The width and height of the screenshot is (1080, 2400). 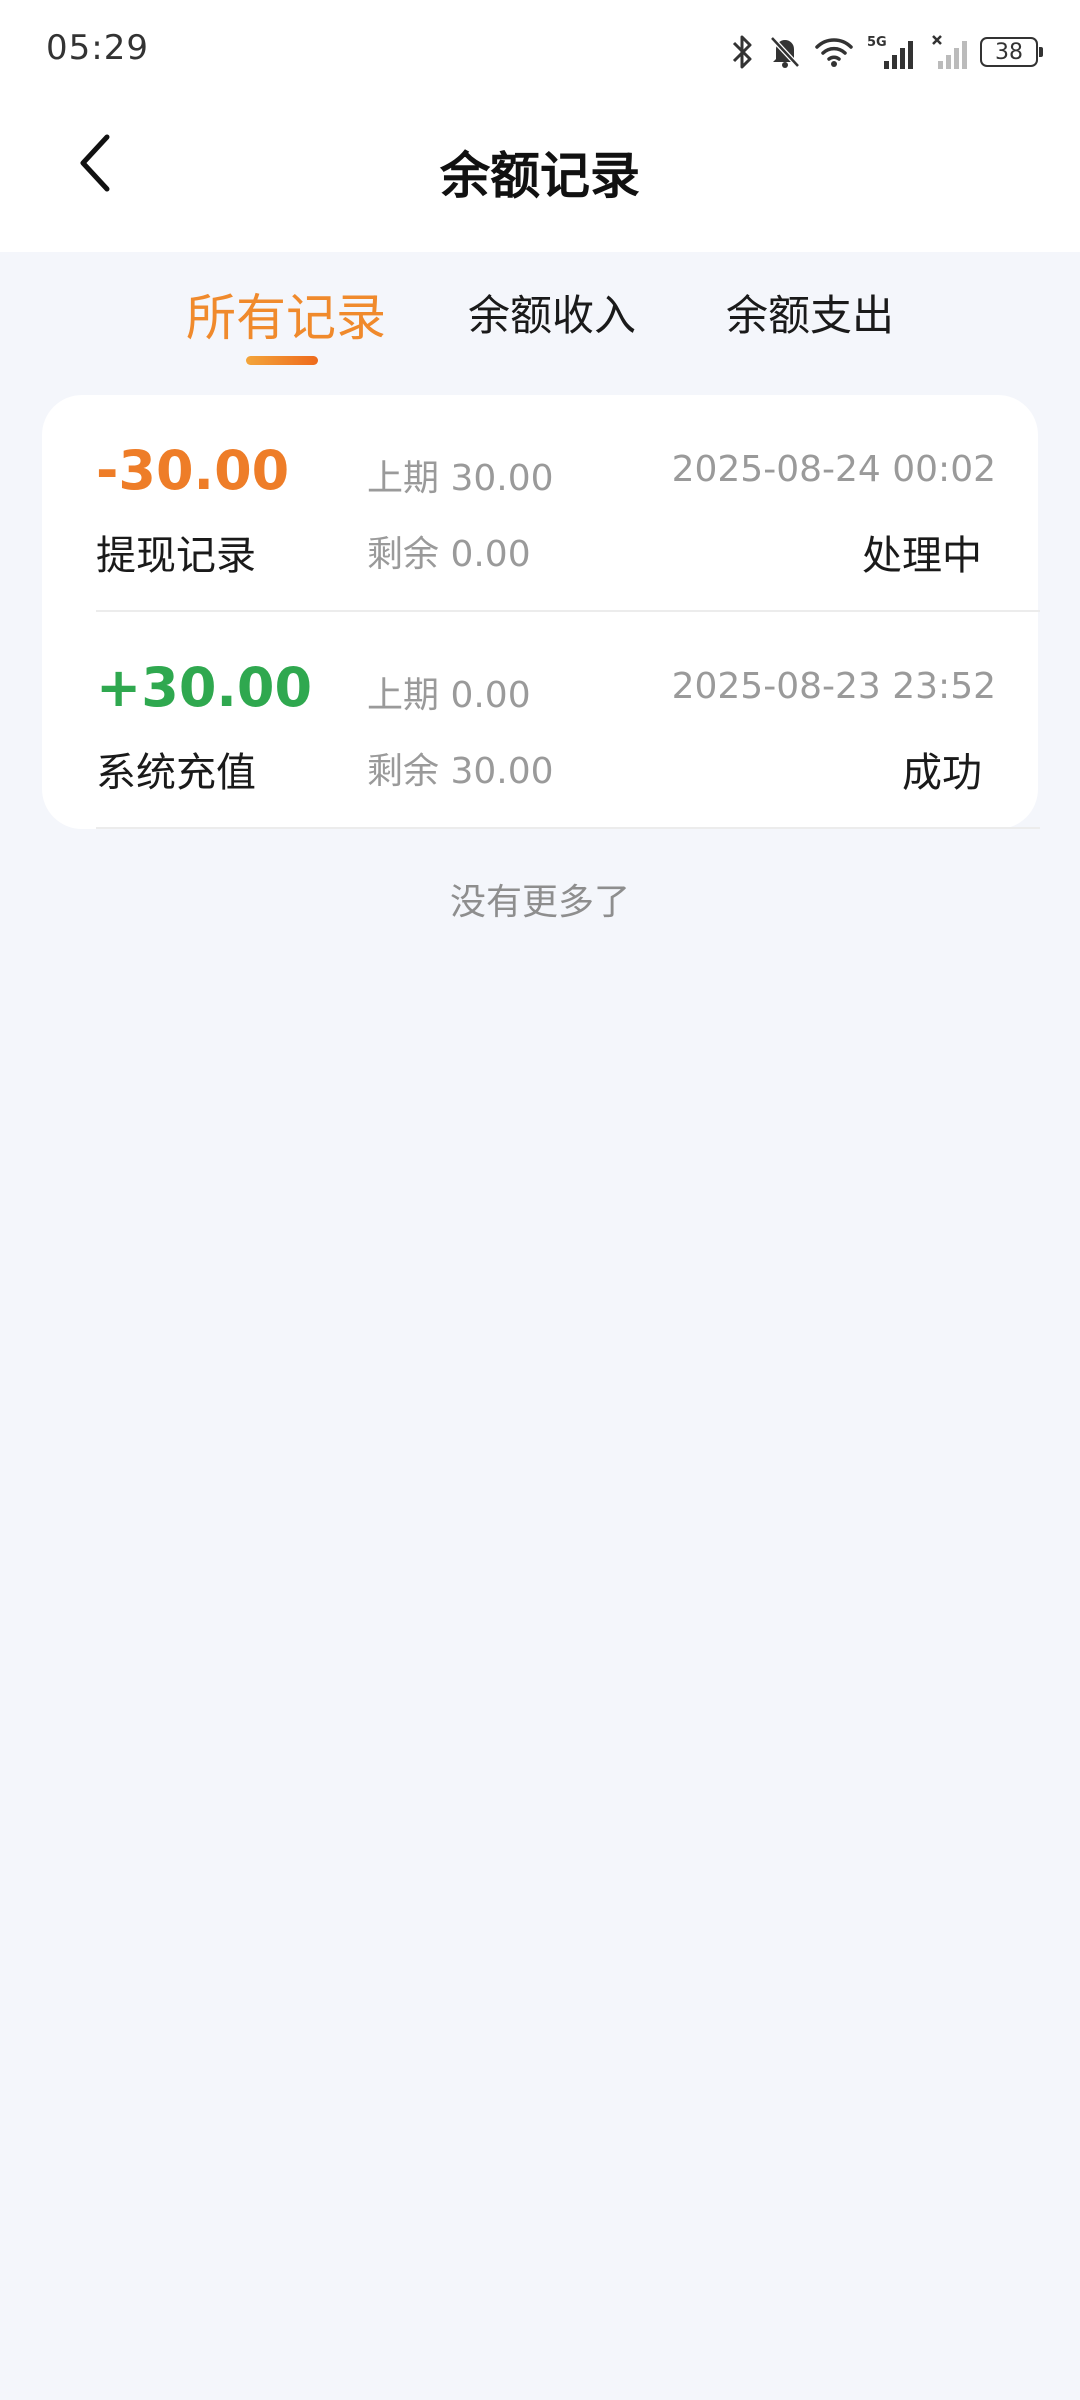 I want to click on record-remaining-balance: 剩余 30.00, so click(x=460, y=771).